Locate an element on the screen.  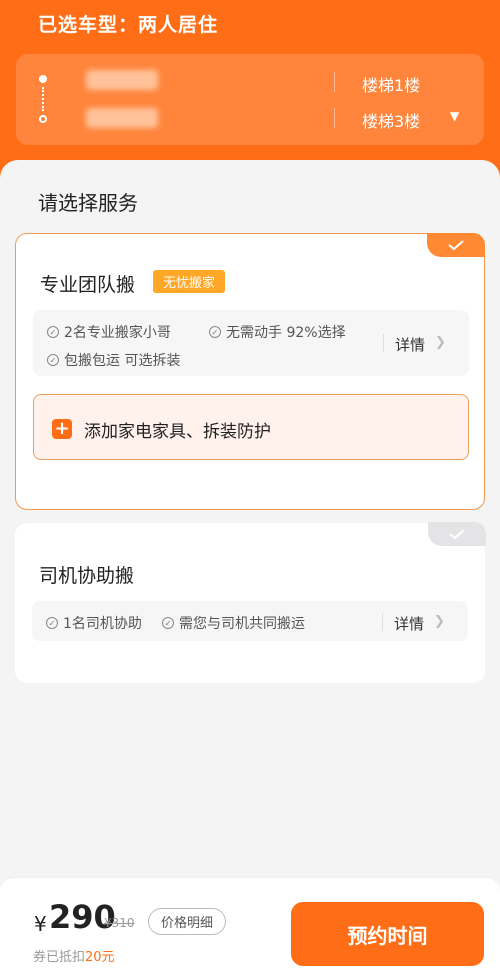
book-time-button: 预约时间 is located at coordinates (387, 934).